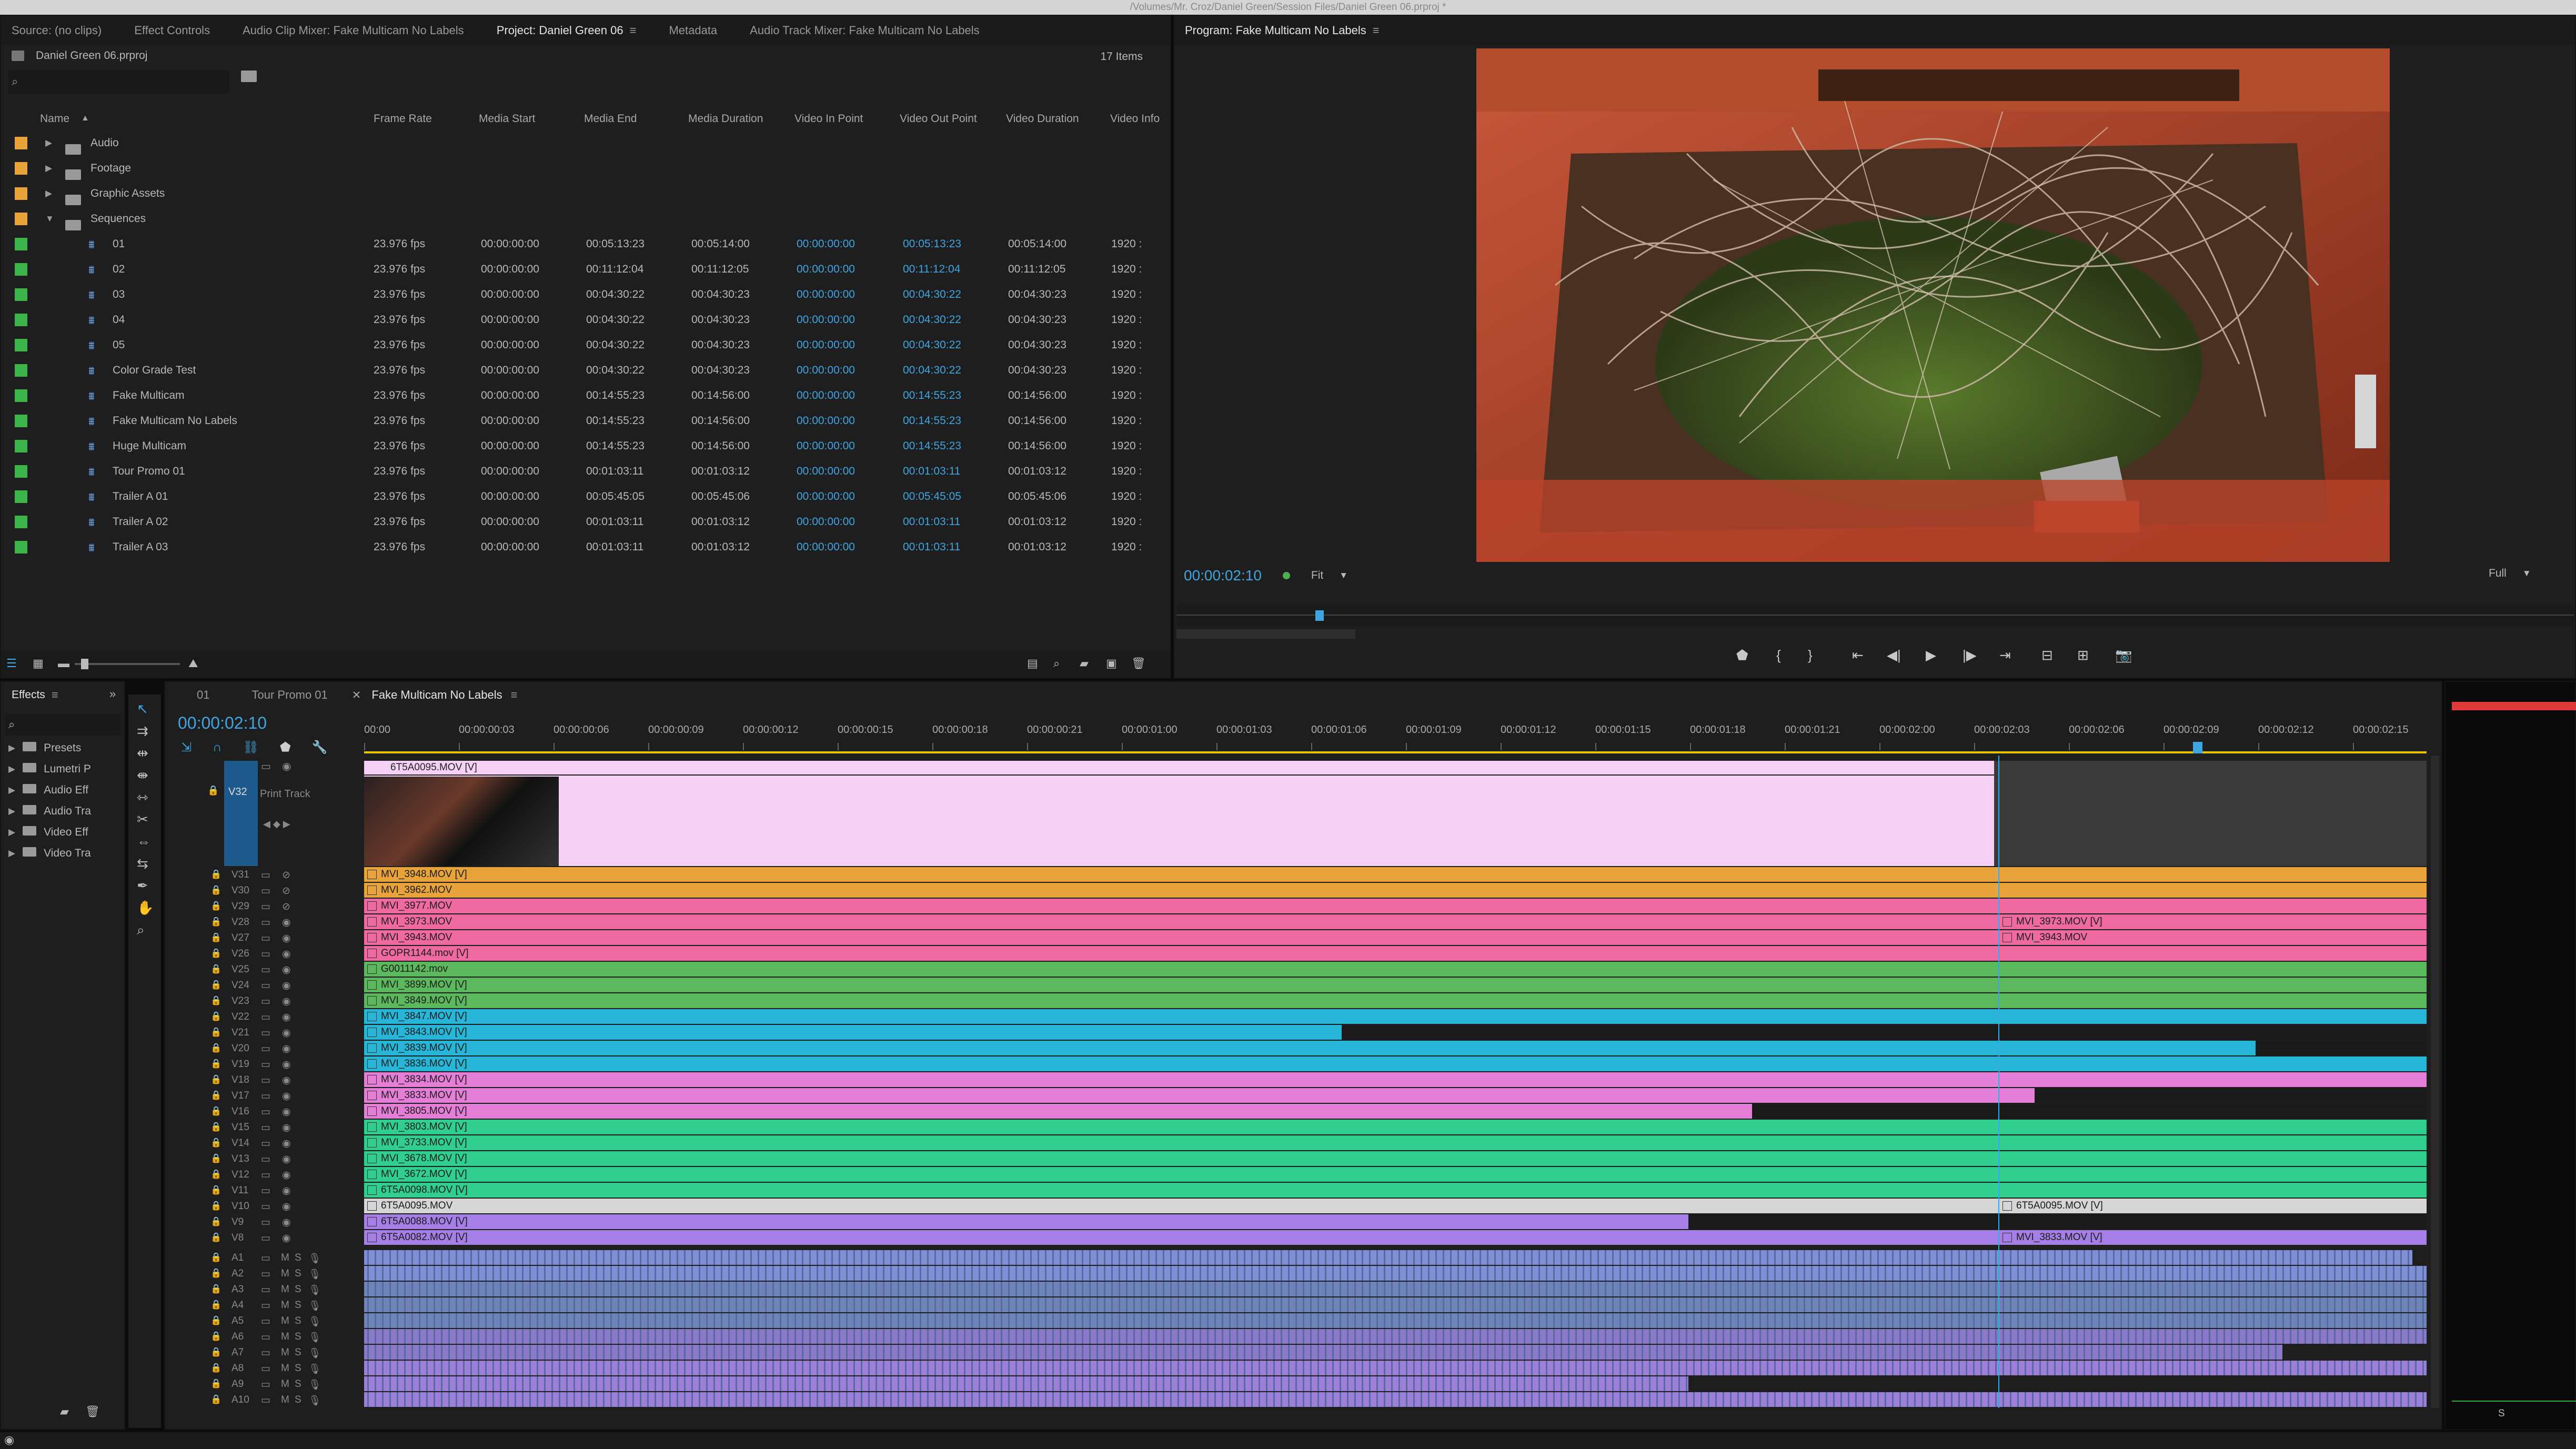 The image size is (2576, 1449). Describe the element at coordinates (1056, 663) in the screenshot. I see `find-icon: ⌕` at that location.